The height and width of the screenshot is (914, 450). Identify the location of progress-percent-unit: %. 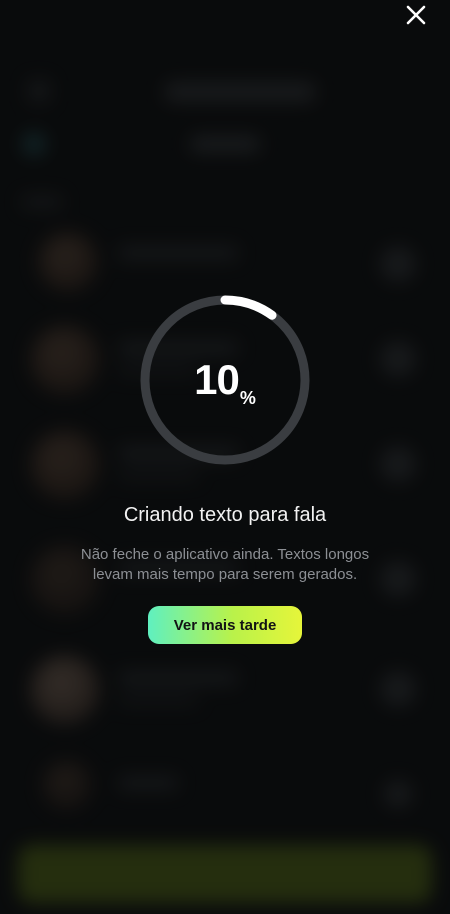
(247, 398).